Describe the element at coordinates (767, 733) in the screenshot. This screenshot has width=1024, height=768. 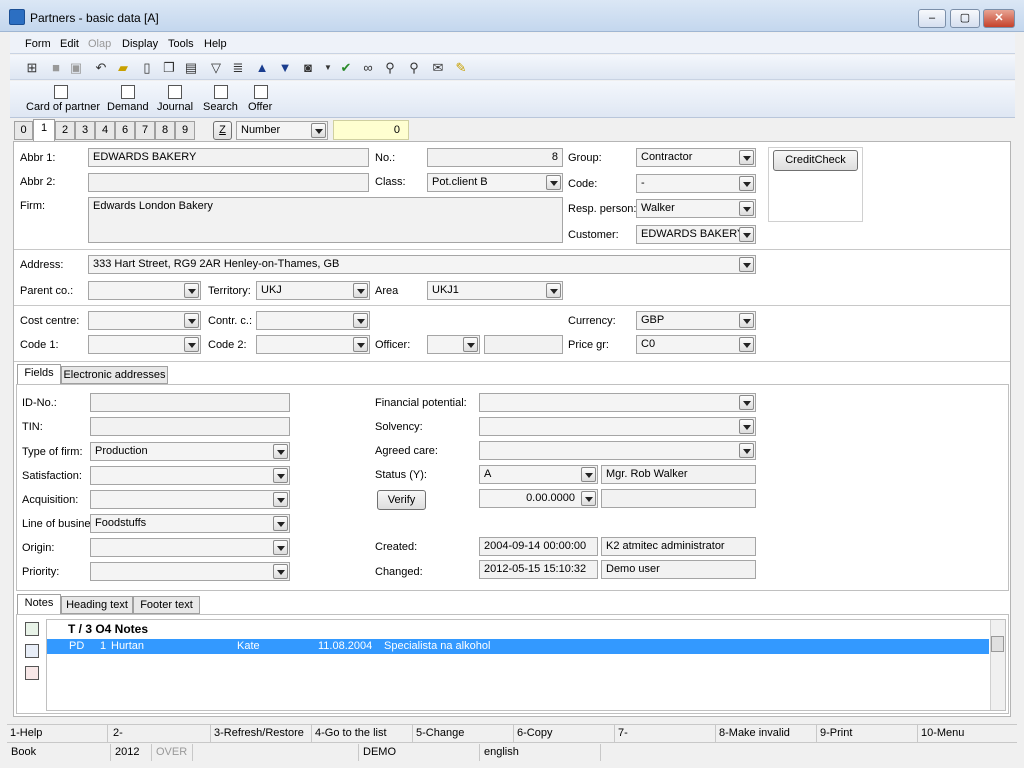
I see `f8-make-invalid-button: 8-Make invalid` at that location.